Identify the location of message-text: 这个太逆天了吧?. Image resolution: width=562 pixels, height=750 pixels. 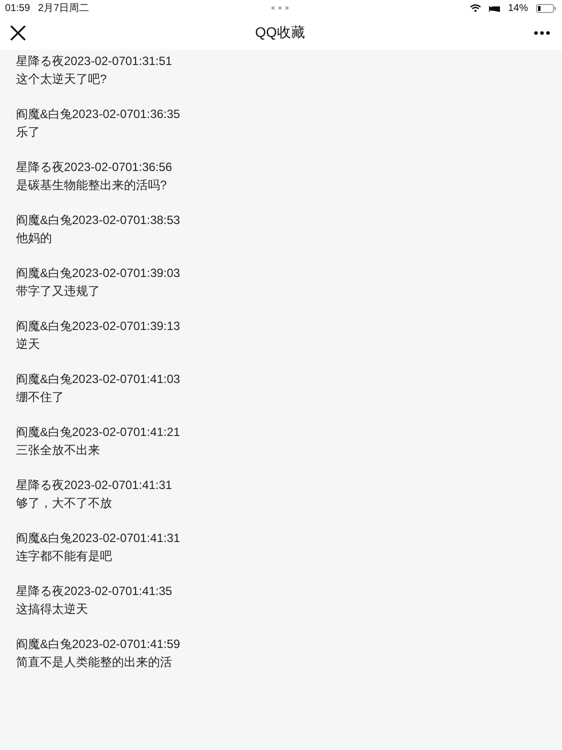
(62, 79).